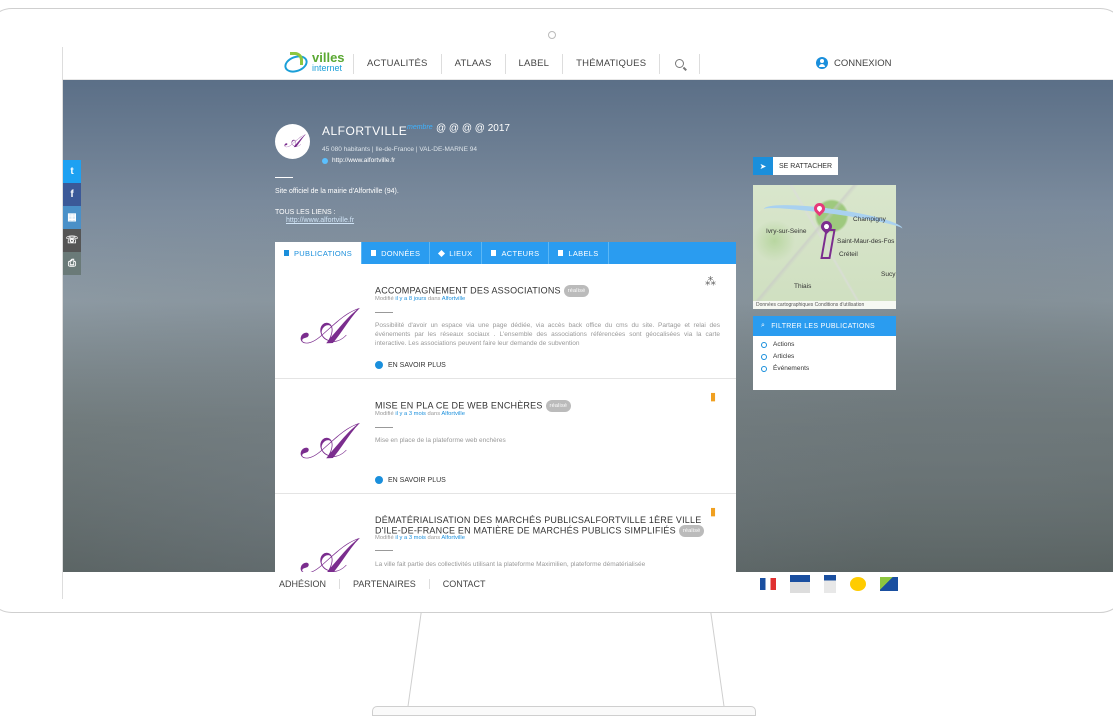 The image size is (1113, 717). What do you see at coordinates (561, 253) in the screenshot?
I see `award-icon` at bounding box center [561, 253].